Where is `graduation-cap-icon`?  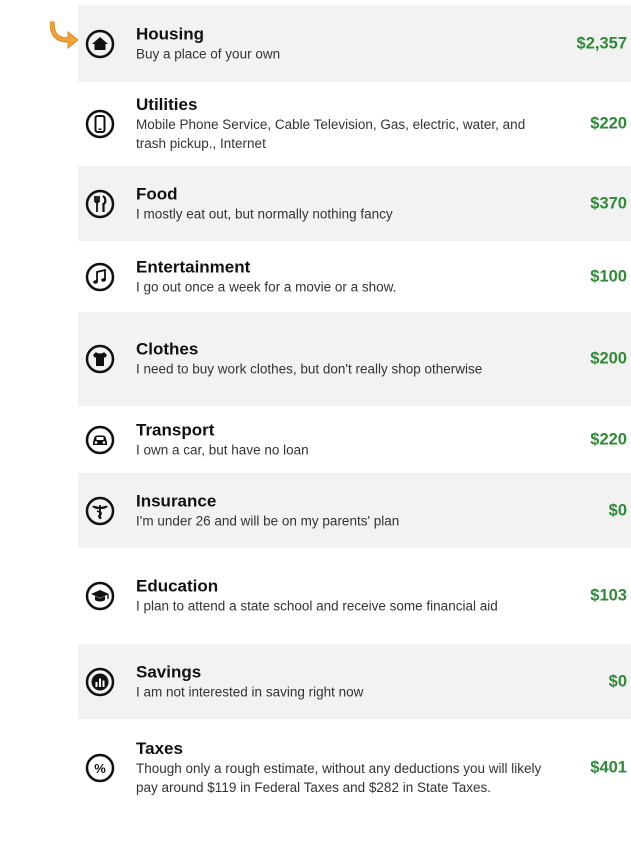 graduation-cap-icon is located at coordinates (100, 596).